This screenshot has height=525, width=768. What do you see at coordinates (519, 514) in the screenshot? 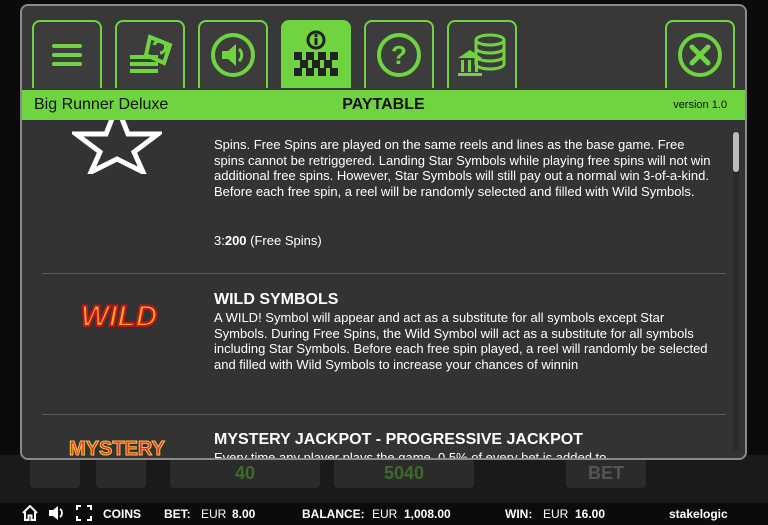
I see `win-label: WIN:` at bounding box center [519, 514].